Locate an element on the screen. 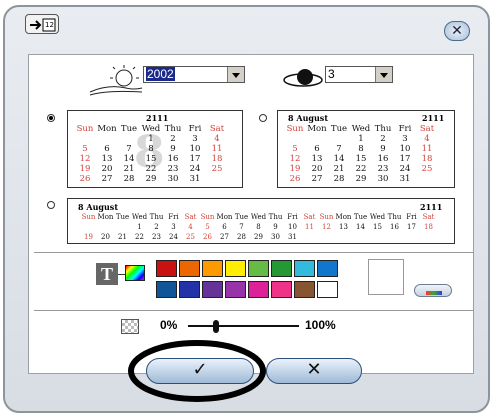 The height and width of the screenshot is (417, 499). cancel-button: ✕ is located at coordinates (314, 371).